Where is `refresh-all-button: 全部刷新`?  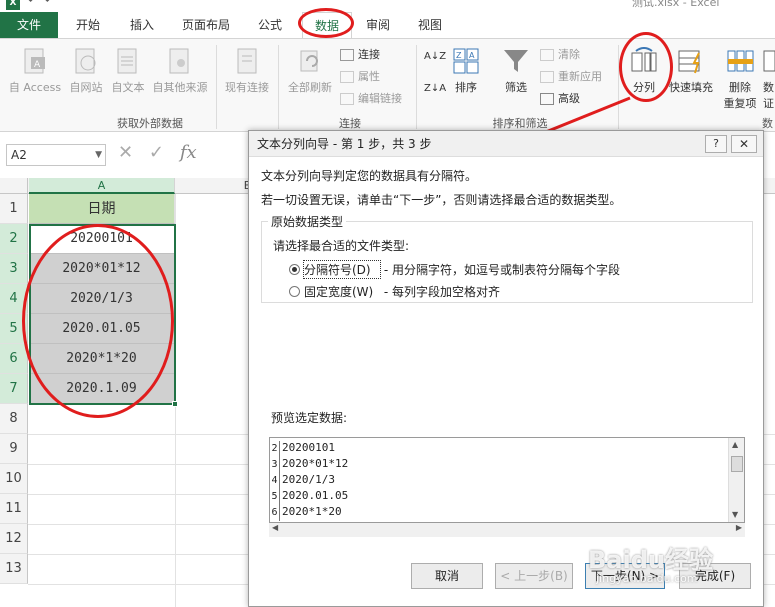
refresh-all-button: 全部刷新 is located at coordinates (310, 71).